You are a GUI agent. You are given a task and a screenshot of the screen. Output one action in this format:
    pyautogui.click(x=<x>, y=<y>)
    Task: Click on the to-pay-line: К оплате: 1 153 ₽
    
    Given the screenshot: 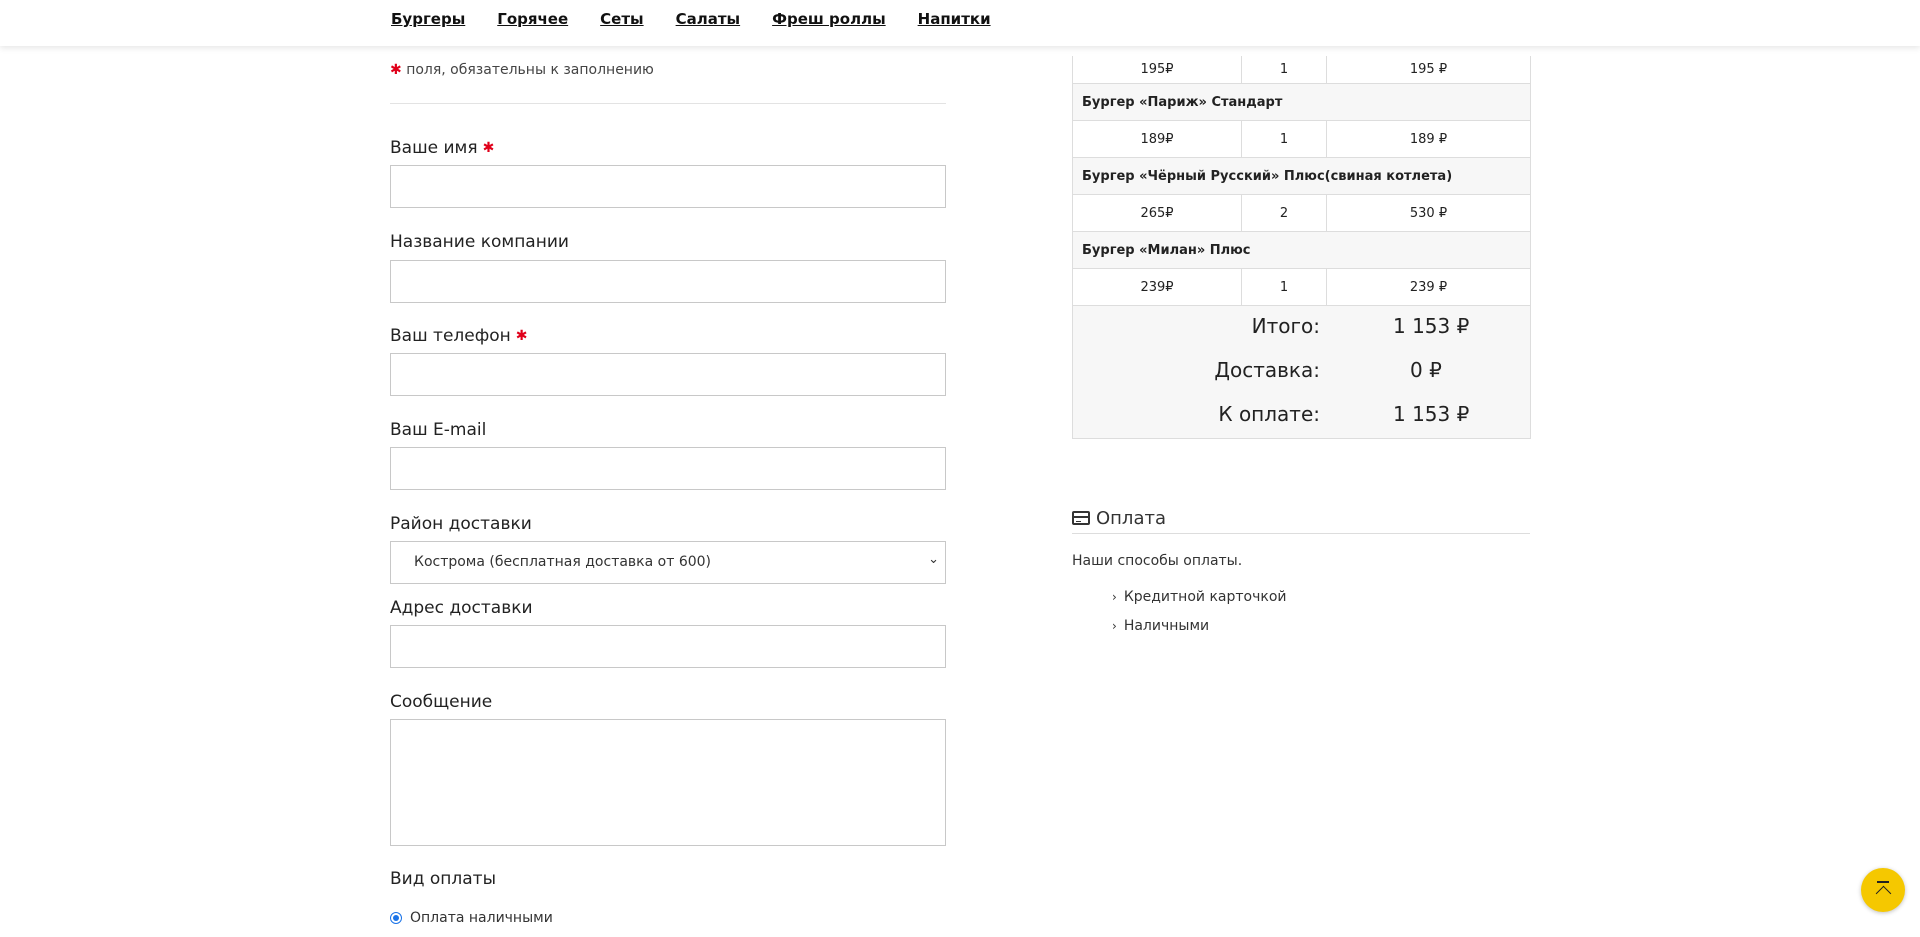 What is the action you would take?
    pyautogui.click(x=1301, y=417)
    